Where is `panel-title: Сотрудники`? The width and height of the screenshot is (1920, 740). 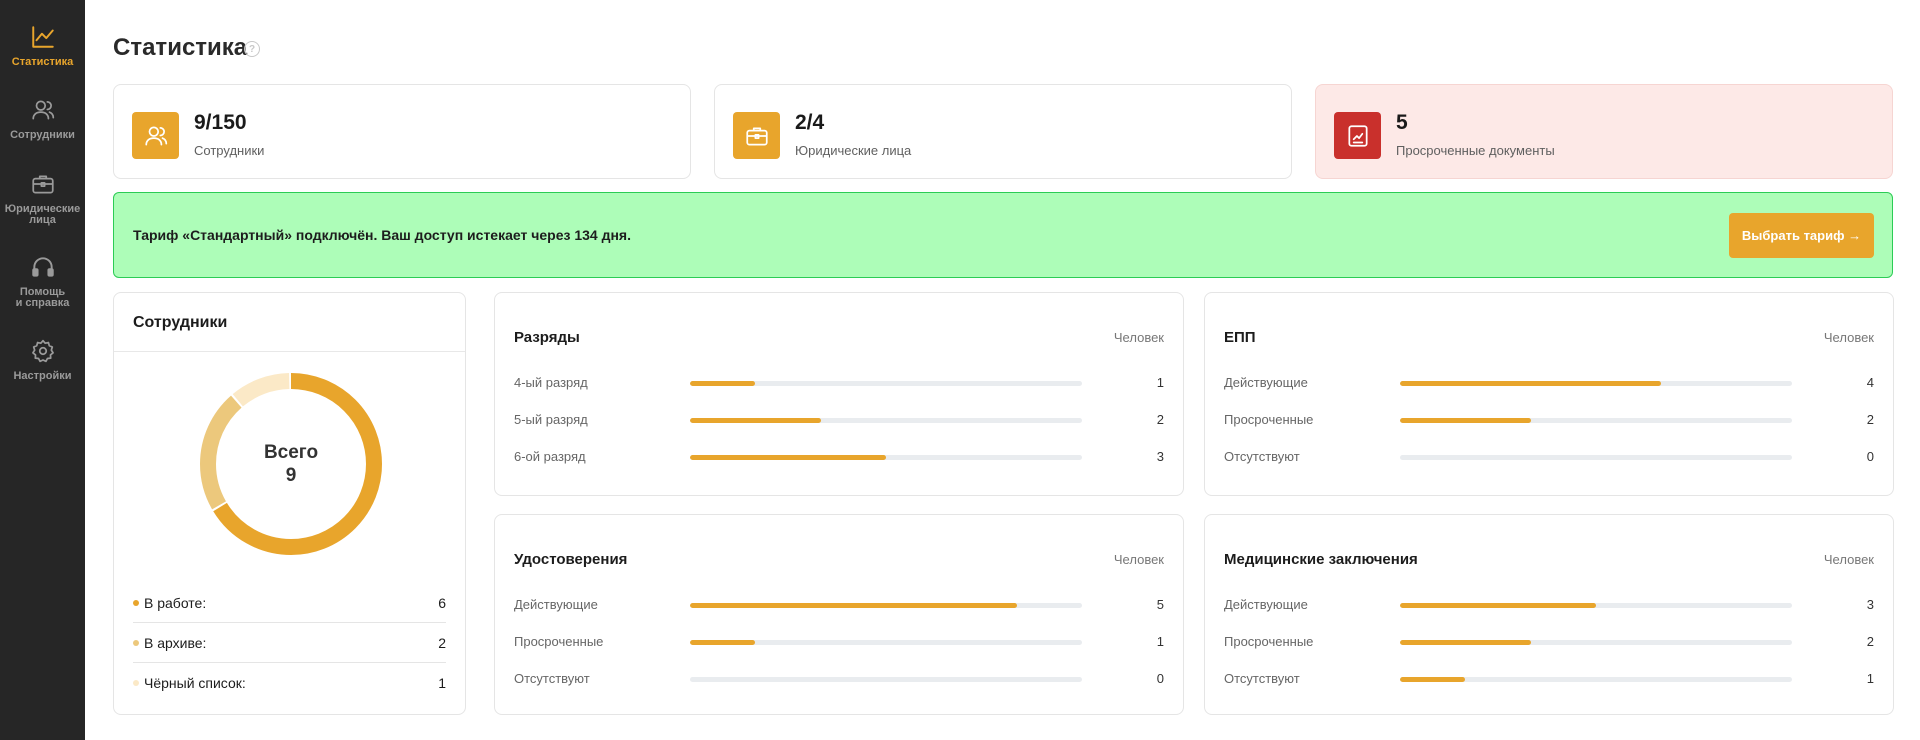 panel-title: Сотрудники is located at coordinates (180, 322).